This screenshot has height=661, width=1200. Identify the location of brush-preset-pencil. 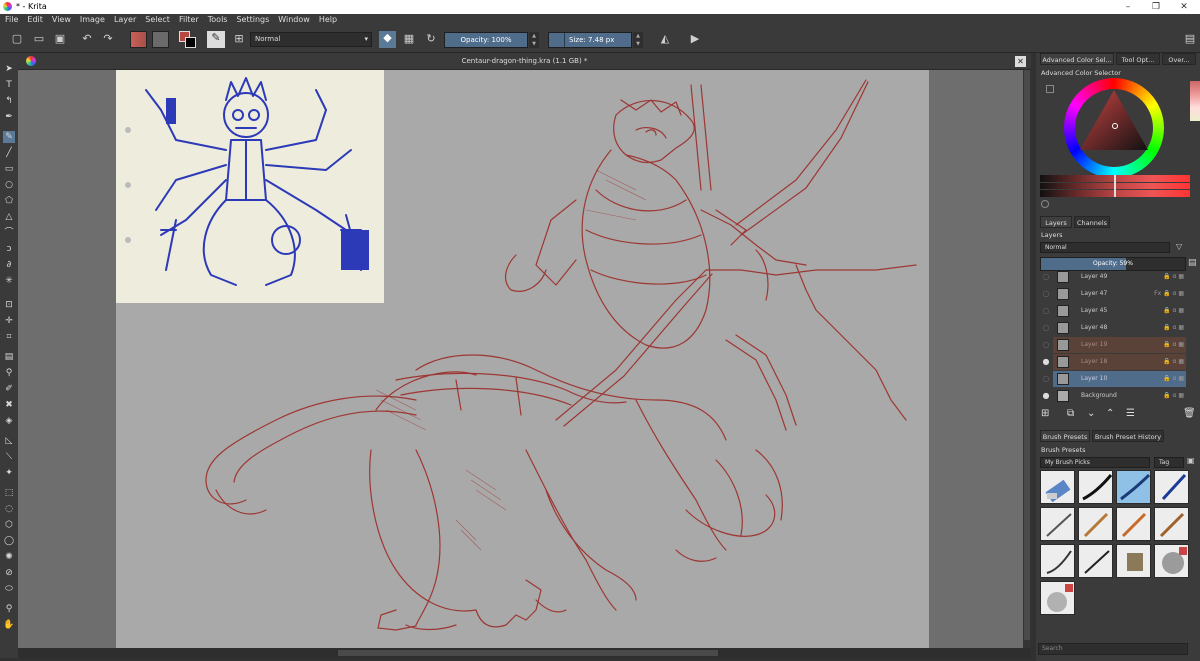
(1057, 524).